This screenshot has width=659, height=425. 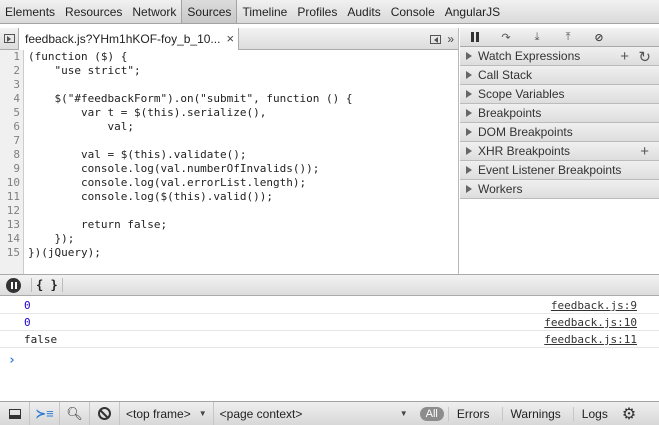 I want to click on context-select: <page context> ▼, so click(x=314, y=413).